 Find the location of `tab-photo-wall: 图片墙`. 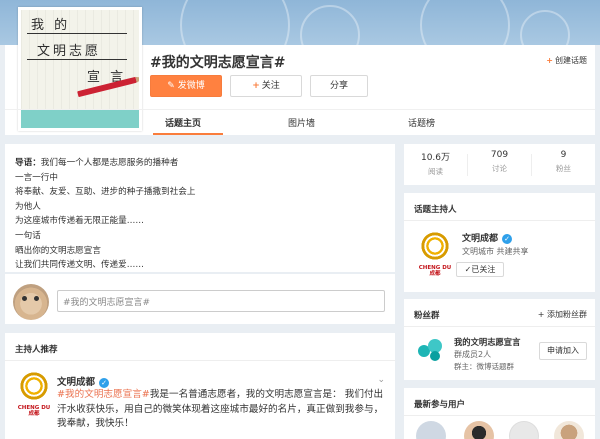

tab-photo-wall: 图片墙 is located at coordinates (301, 122).